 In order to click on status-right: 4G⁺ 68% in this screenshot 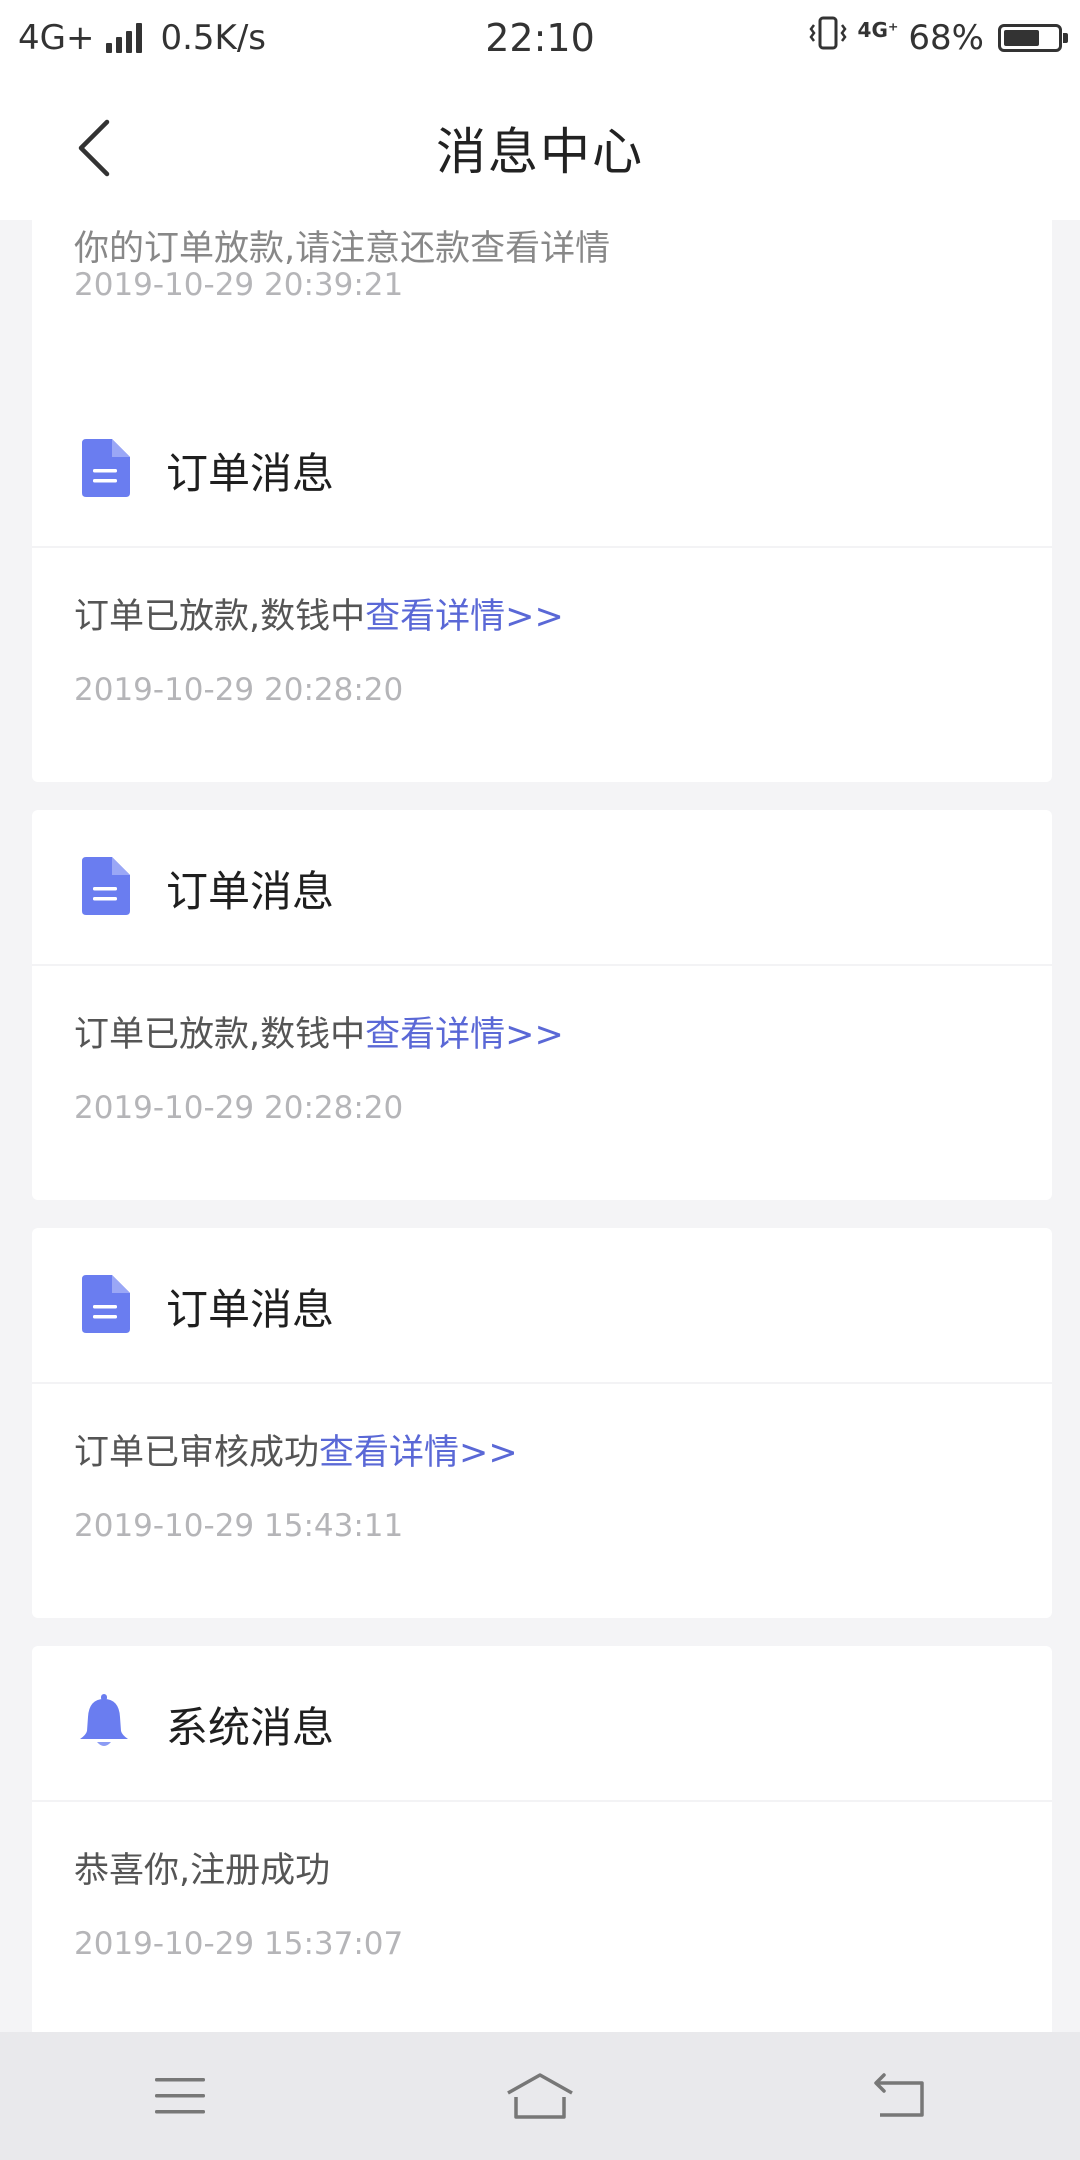, I will do `click(938, 37)`.